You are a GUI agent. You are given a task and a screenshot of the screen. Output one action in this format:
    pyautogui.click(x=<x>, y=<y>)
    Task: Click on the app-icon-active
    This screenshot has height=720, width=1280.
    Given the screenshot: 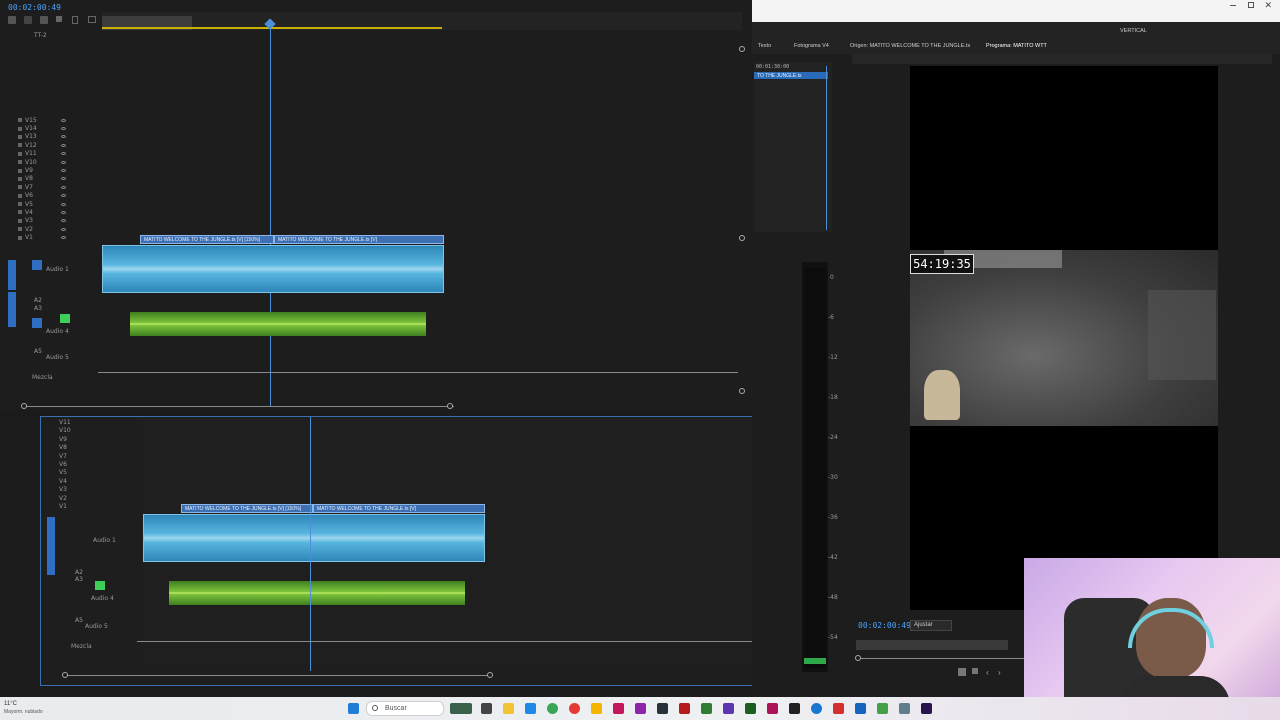 What is the action you would take?
    pyautogui.click(x=860, y=708)
    